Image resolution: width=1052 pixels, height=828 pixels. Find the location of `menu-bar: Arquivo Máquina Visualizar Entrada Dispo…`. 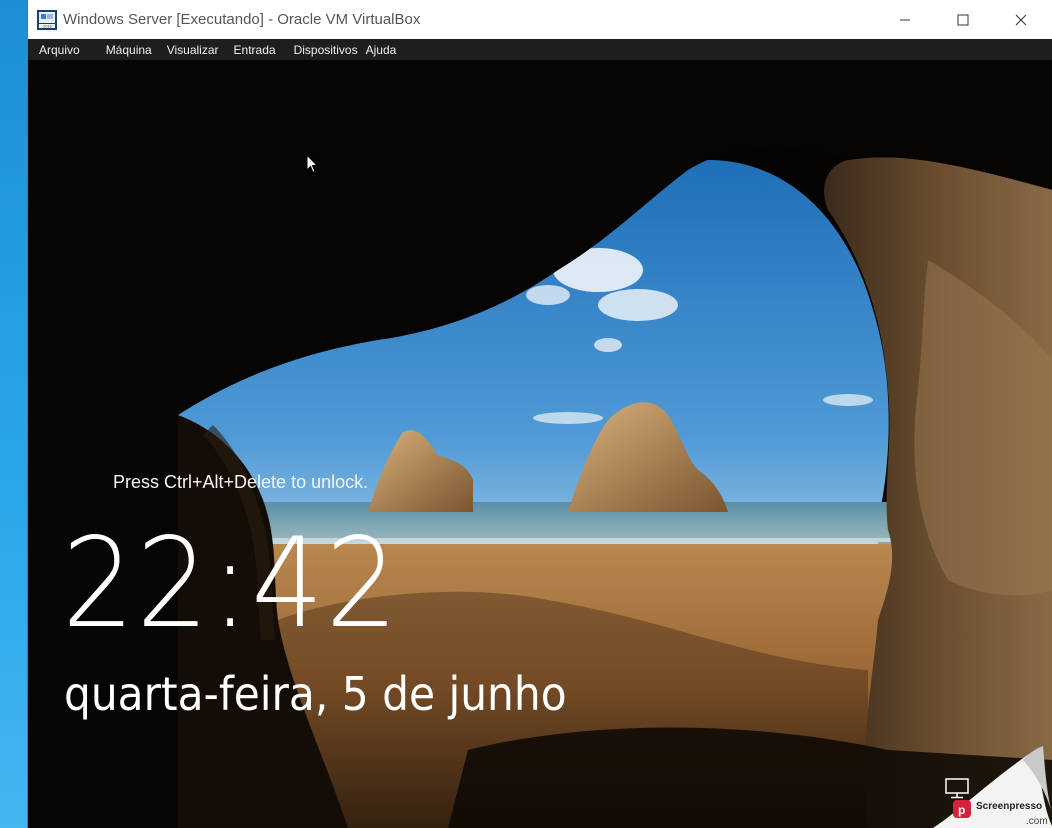

menu-bar: Arquivo Máquina Visualizar Entrada Dispo… is located at coordinates (540, 49).